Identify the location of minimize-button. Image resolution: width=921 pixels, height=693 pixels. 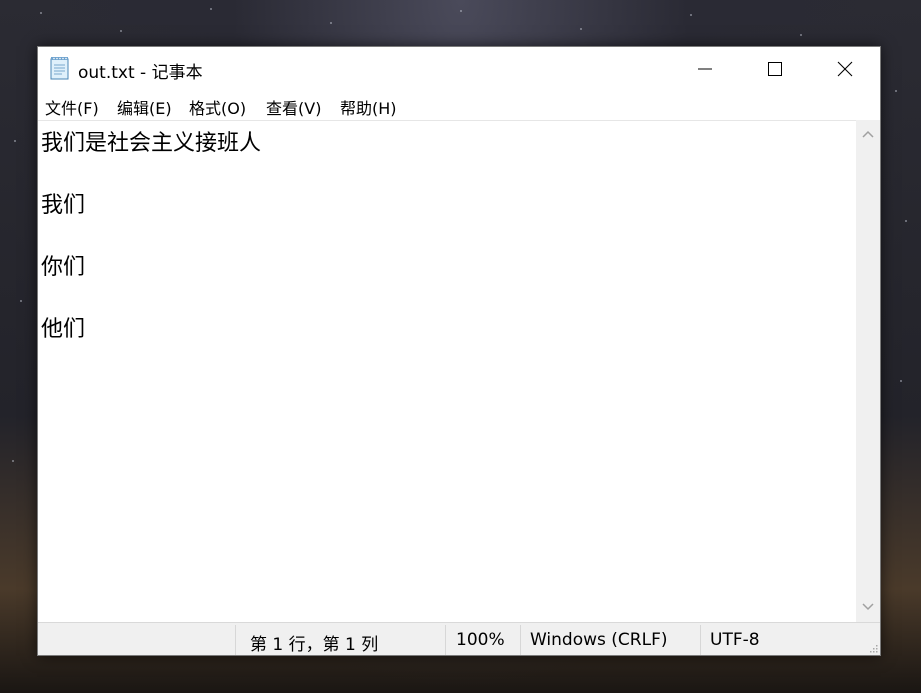
(705, 69).